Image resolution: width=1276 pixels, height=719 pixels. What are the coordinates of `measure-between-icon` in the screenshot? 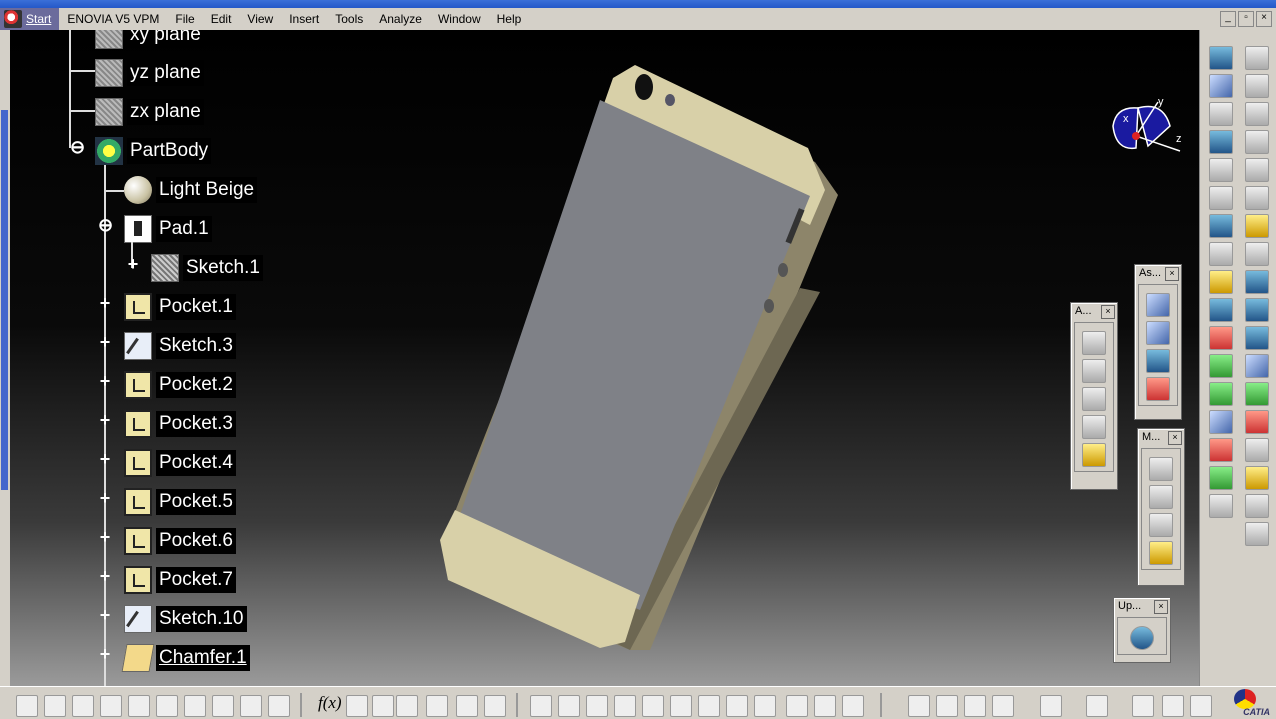 It's located at (1161, 469).